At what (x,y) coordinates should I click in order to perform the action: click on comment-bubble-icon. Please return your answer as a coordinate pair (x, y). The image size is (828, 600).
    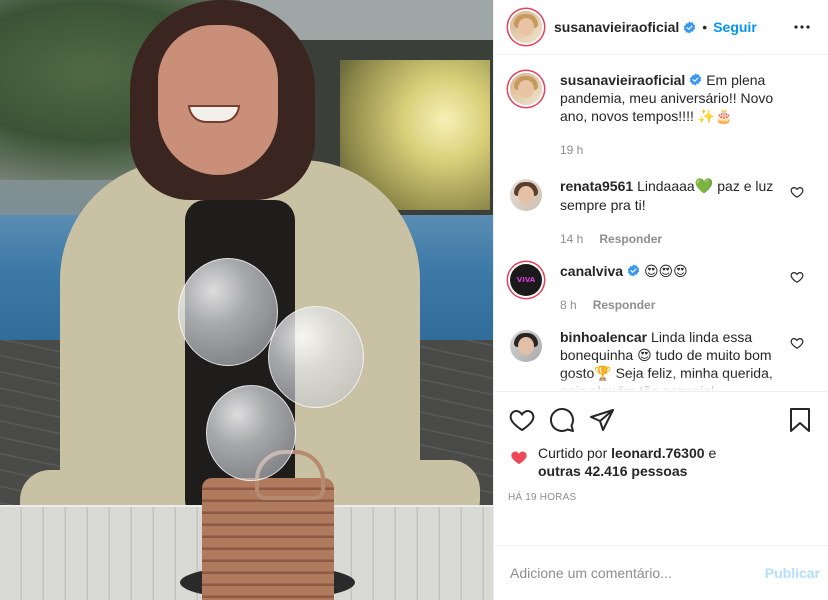
    Looking at the image, I should click on (562, 420).